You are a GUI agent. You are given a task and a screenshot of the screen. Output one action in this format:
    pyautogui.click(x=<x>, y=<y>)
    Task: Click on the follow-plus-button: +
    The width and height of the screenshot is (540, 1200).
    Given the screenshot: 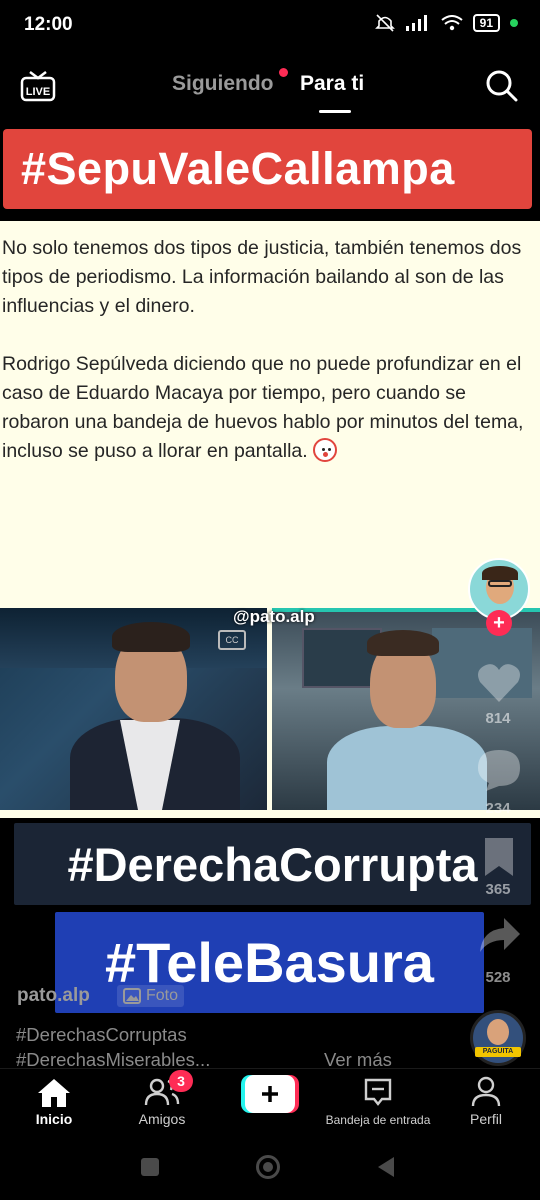 What is the action you would take?
    pyautogui.click(x=499, y=623)
    